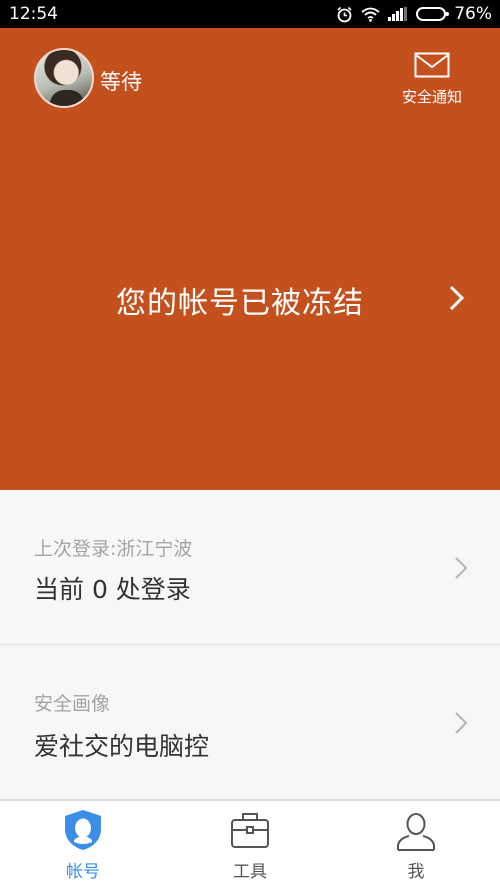 This screenshot has width=500, height=889. Describe the element at coordinates (416, 832) in the screenshot. I see `person-icon` at that location.